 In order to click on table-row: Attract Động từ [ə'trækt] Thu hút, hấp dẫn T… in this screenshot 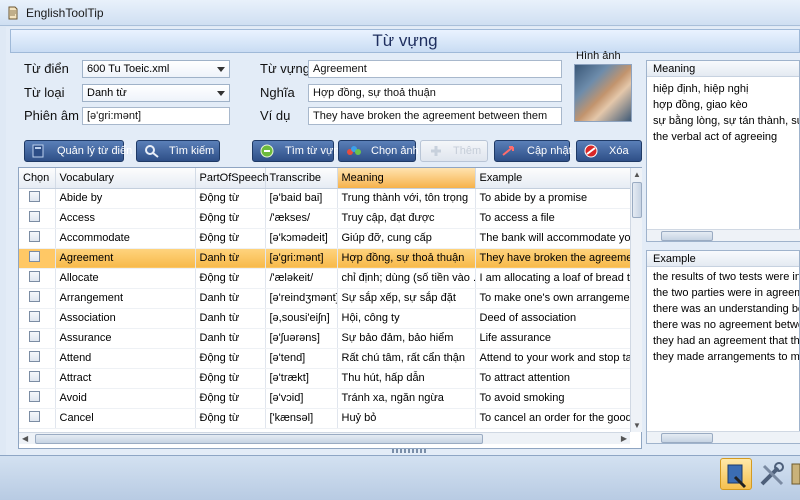, I will do `click(330, 378)`.